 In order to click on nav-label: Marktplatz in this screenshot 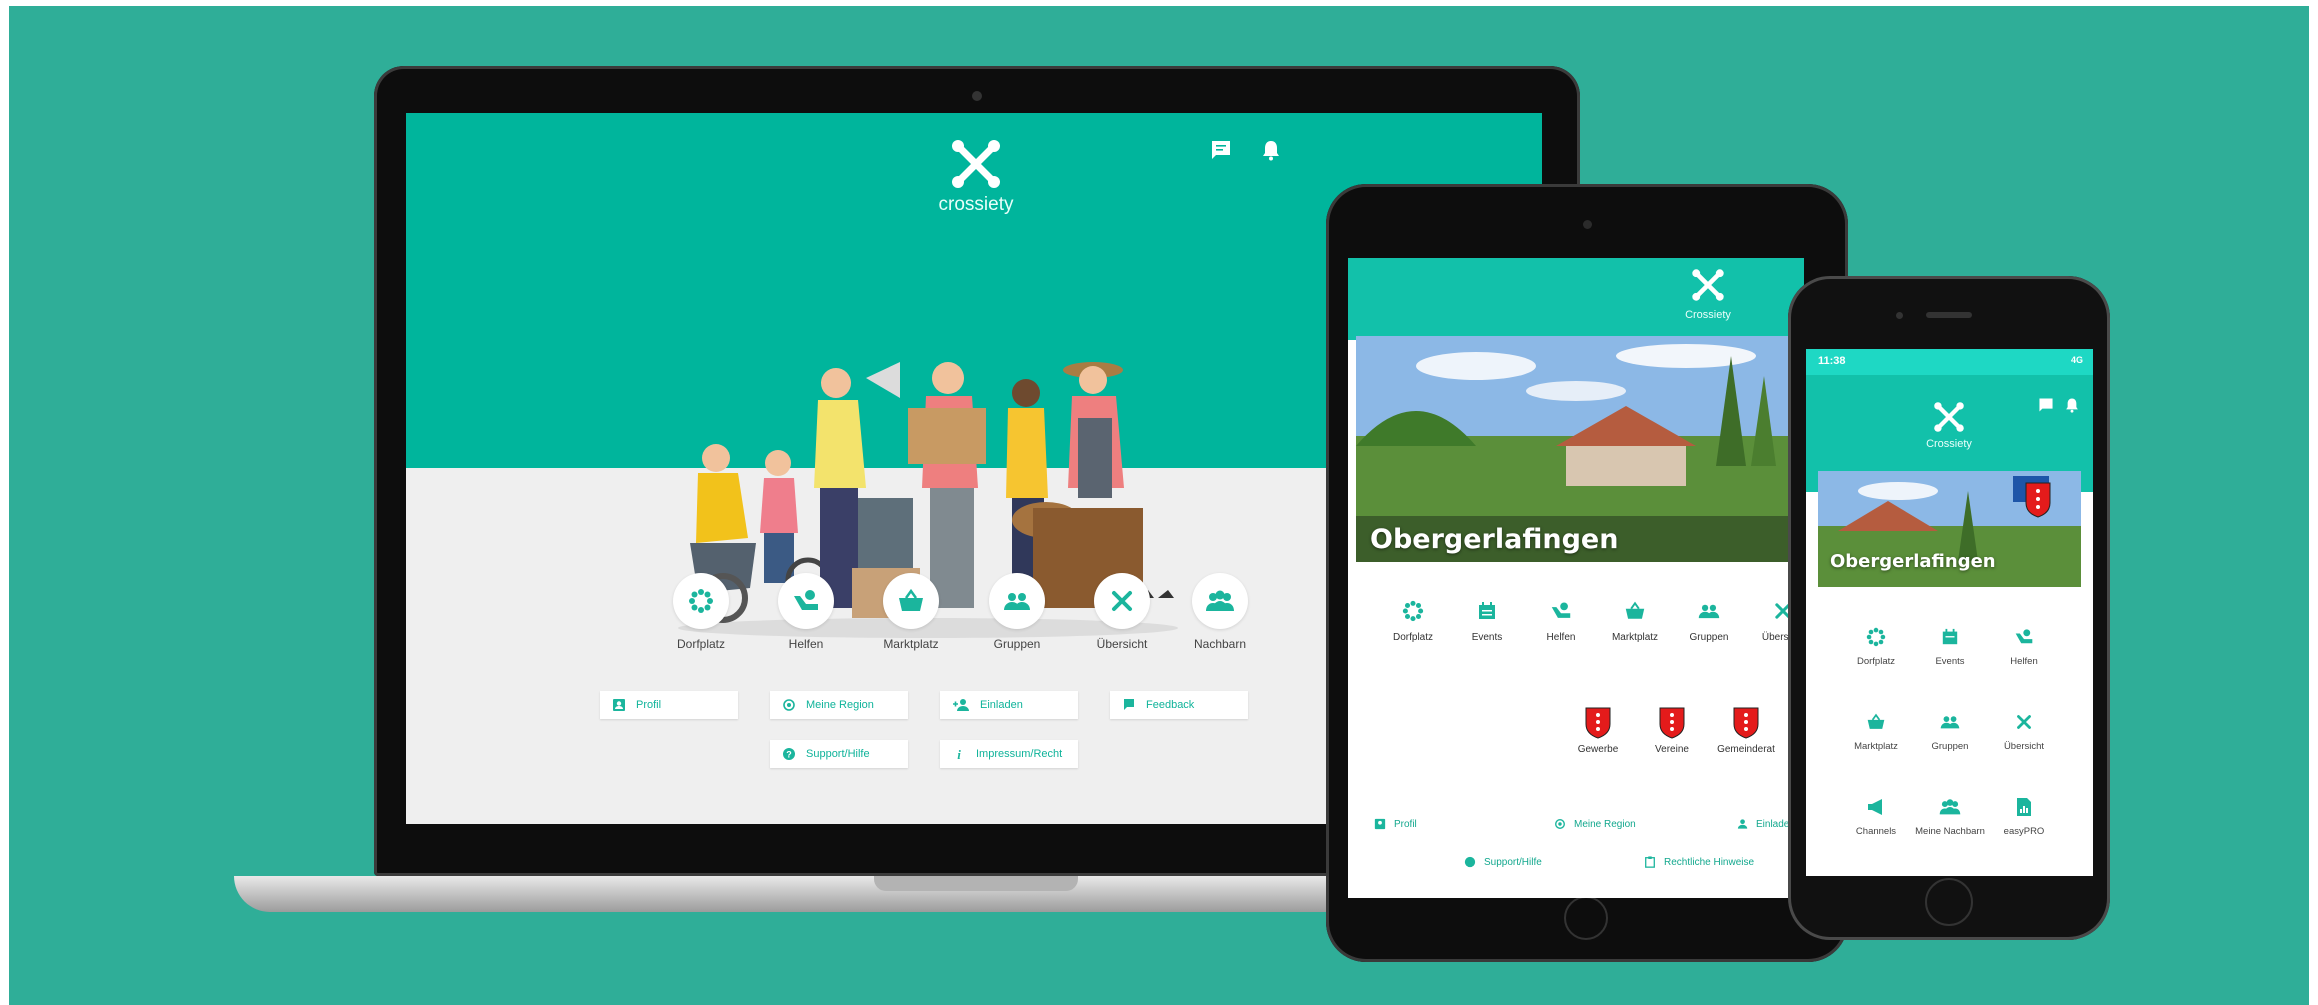, I will do `click(1635, 637)`.